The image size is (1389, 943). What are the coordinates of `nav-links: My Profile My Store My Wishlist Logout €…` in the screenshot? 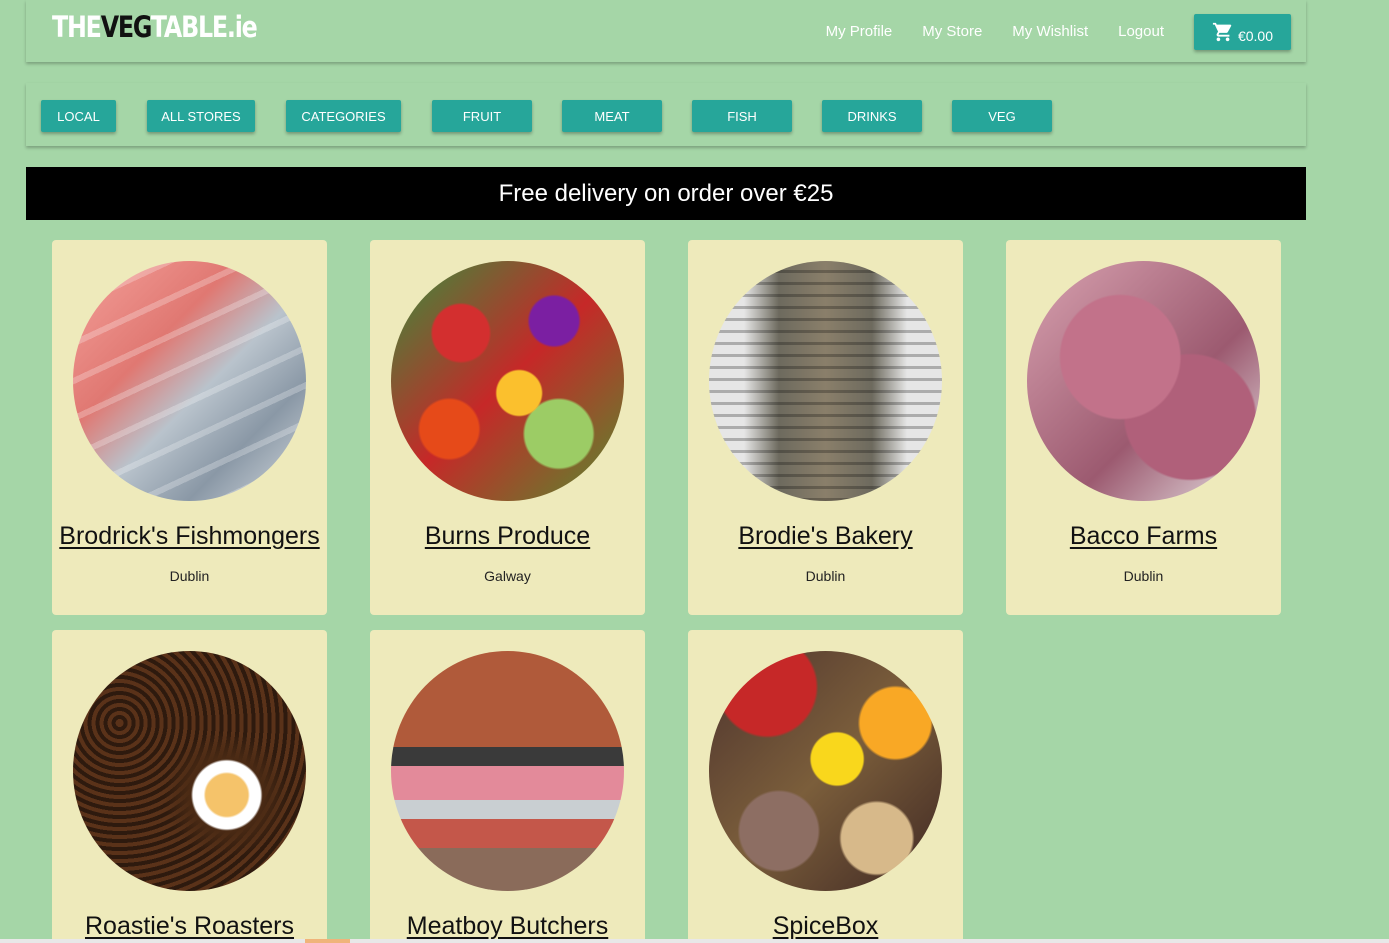 It's located at (1066, 31).